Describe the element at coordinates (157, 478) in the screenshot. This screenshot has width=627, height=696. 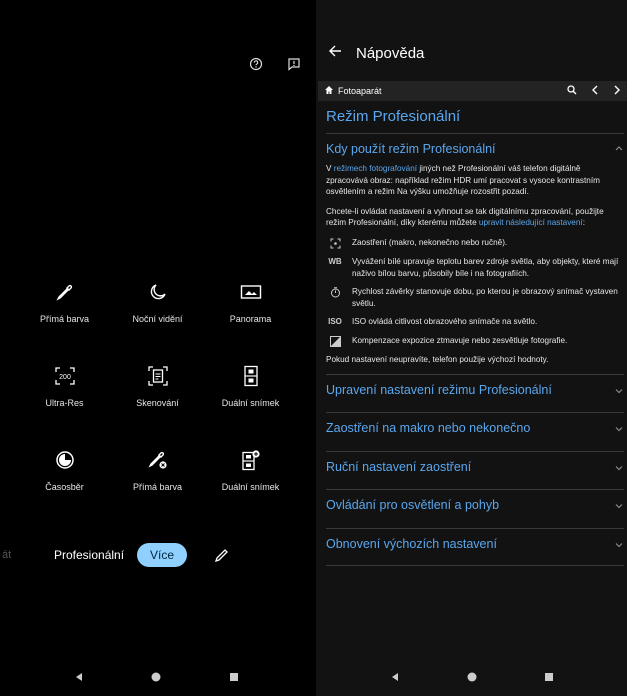
I see `mode-prima-barva-2: Přímá barva` at that location.